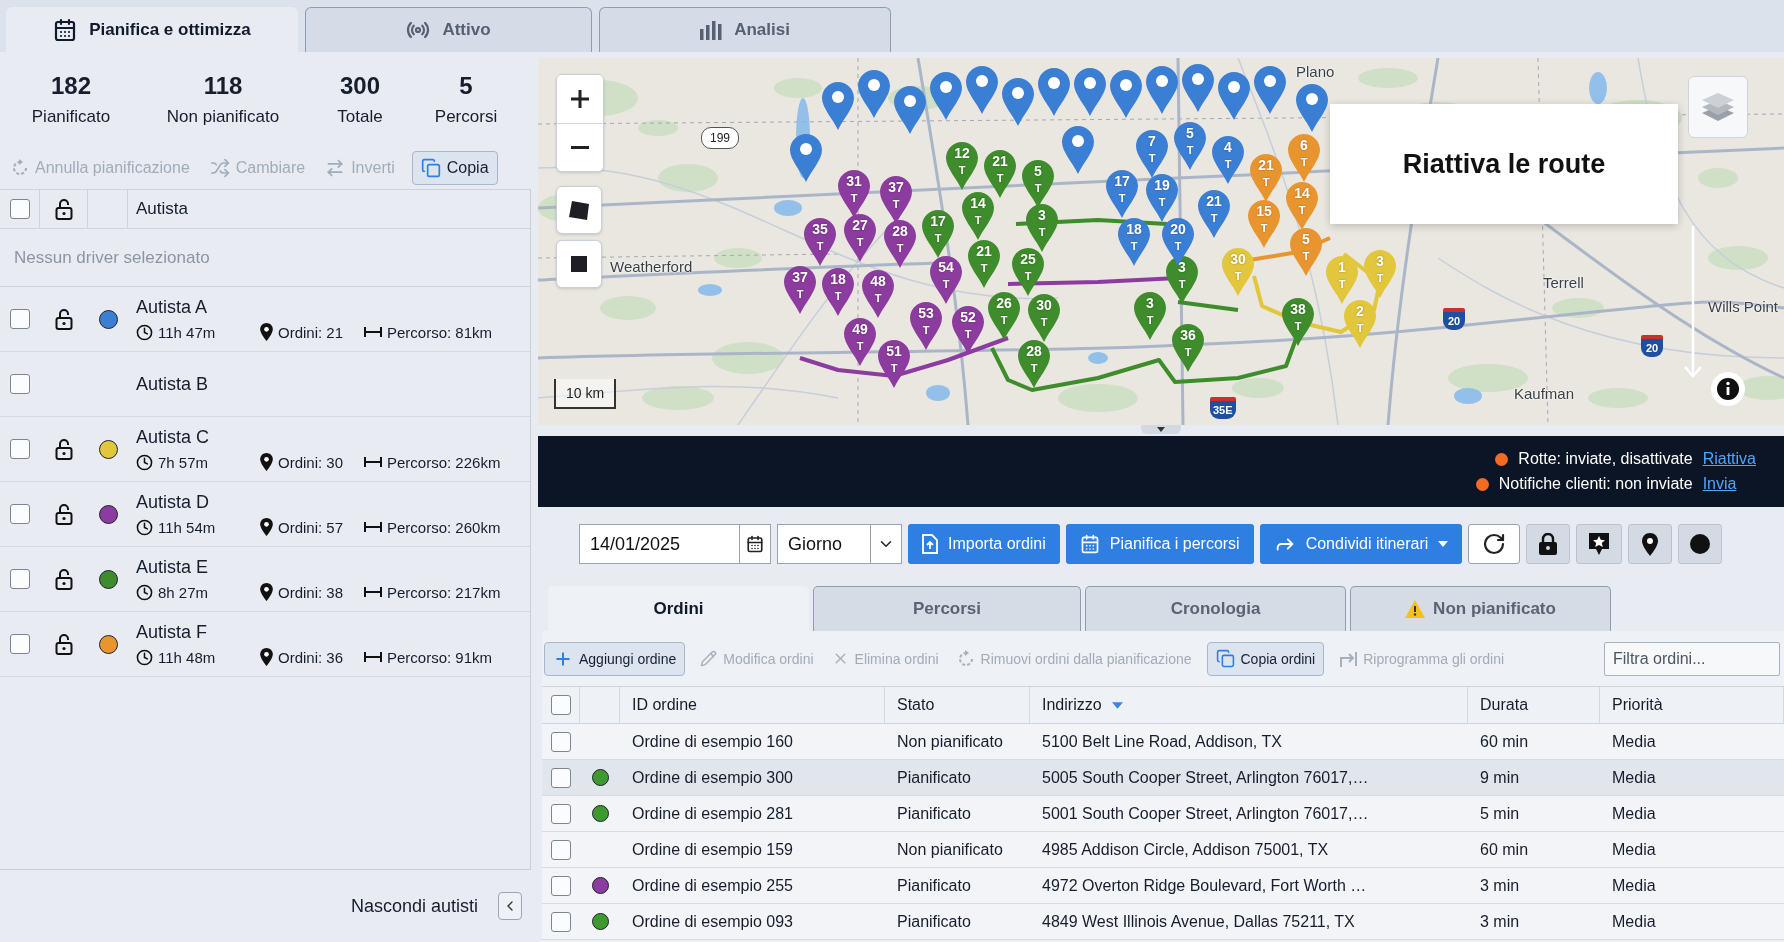 This screenshot has width=1784, height=942. Describe the element at coordinates (448, 29) in the screenshot. I see `tab: Attivo` at that location.